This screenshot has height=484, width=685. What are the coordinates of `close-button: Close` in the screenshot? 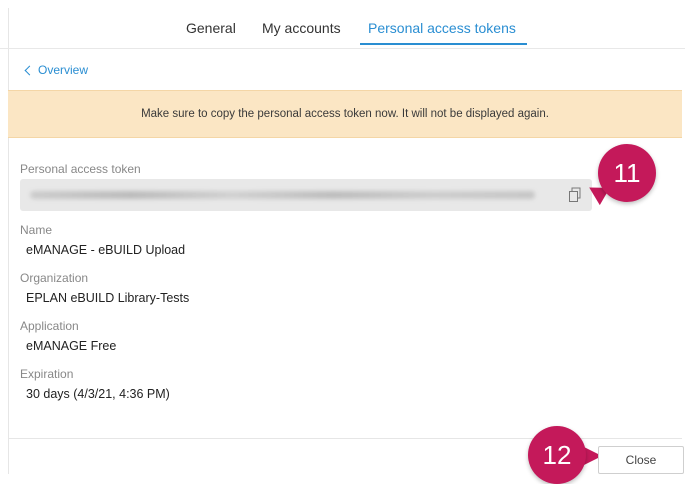 It's located at (641, 460).